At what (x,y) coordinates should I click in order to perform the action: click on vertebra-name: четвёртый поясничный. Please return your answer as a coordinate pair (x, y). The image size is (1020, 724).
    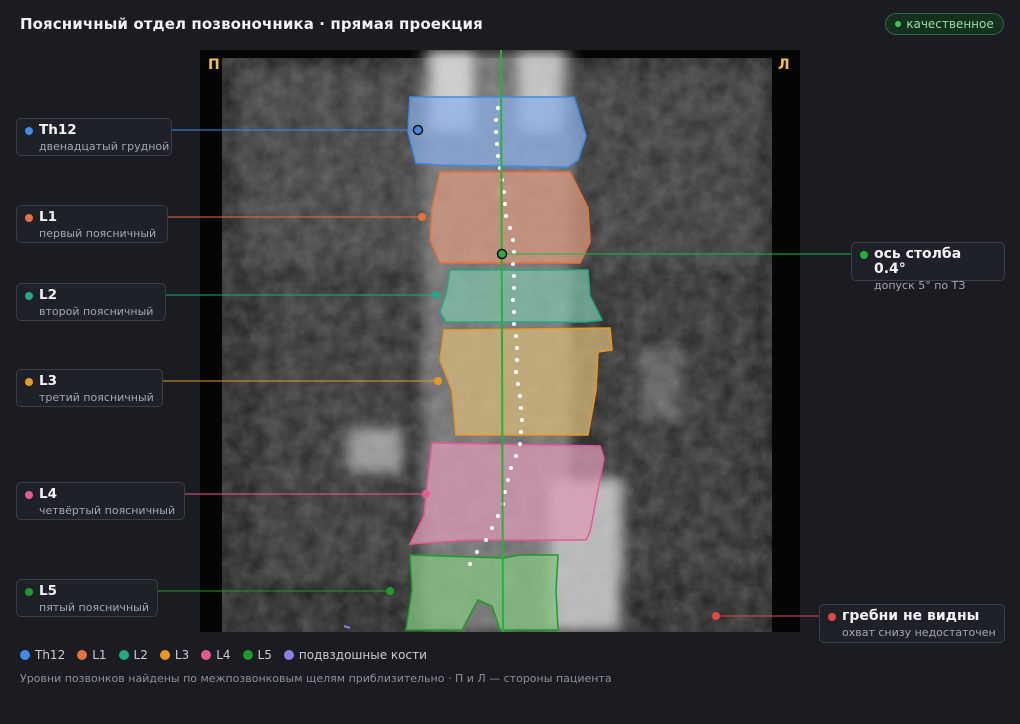
    Looking at the image, I should click on (107, 510).